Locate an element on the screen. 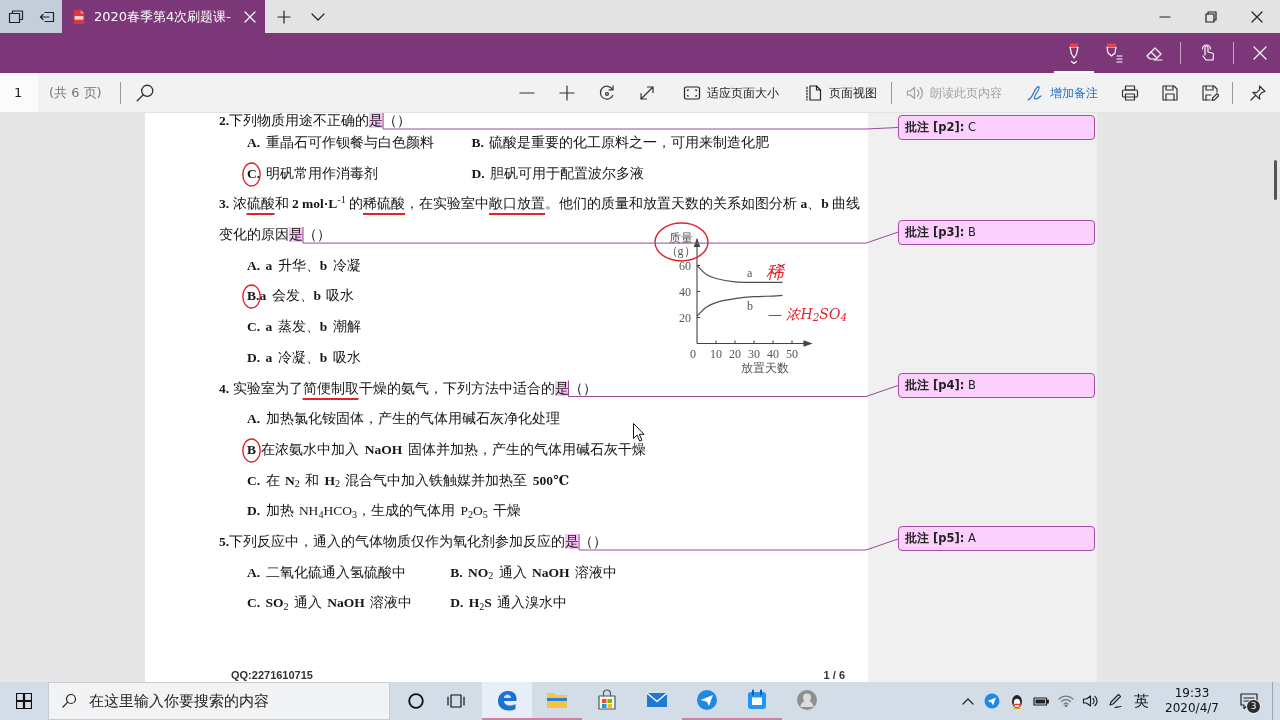  answer-option: D. 胆矾可用于配置波尔多液 is located at coordinates (557, 173).